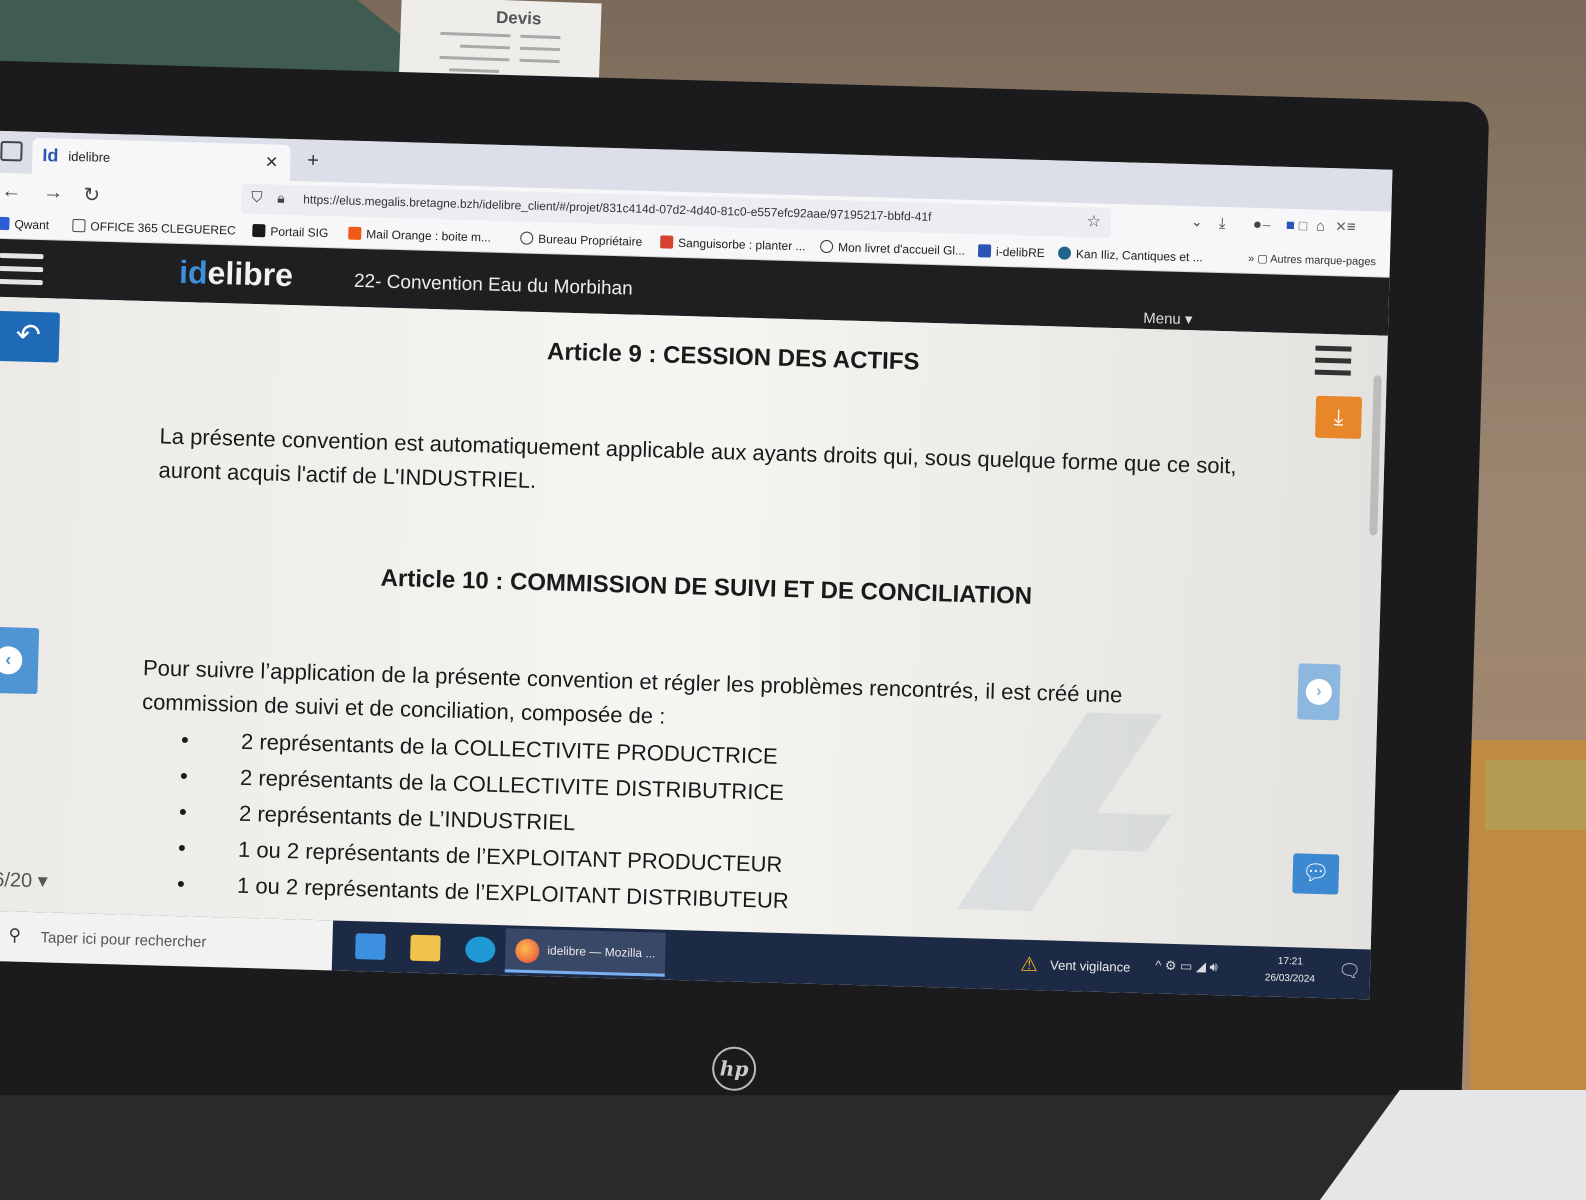  I want to click on app-menu-icon, so click(22, 270).